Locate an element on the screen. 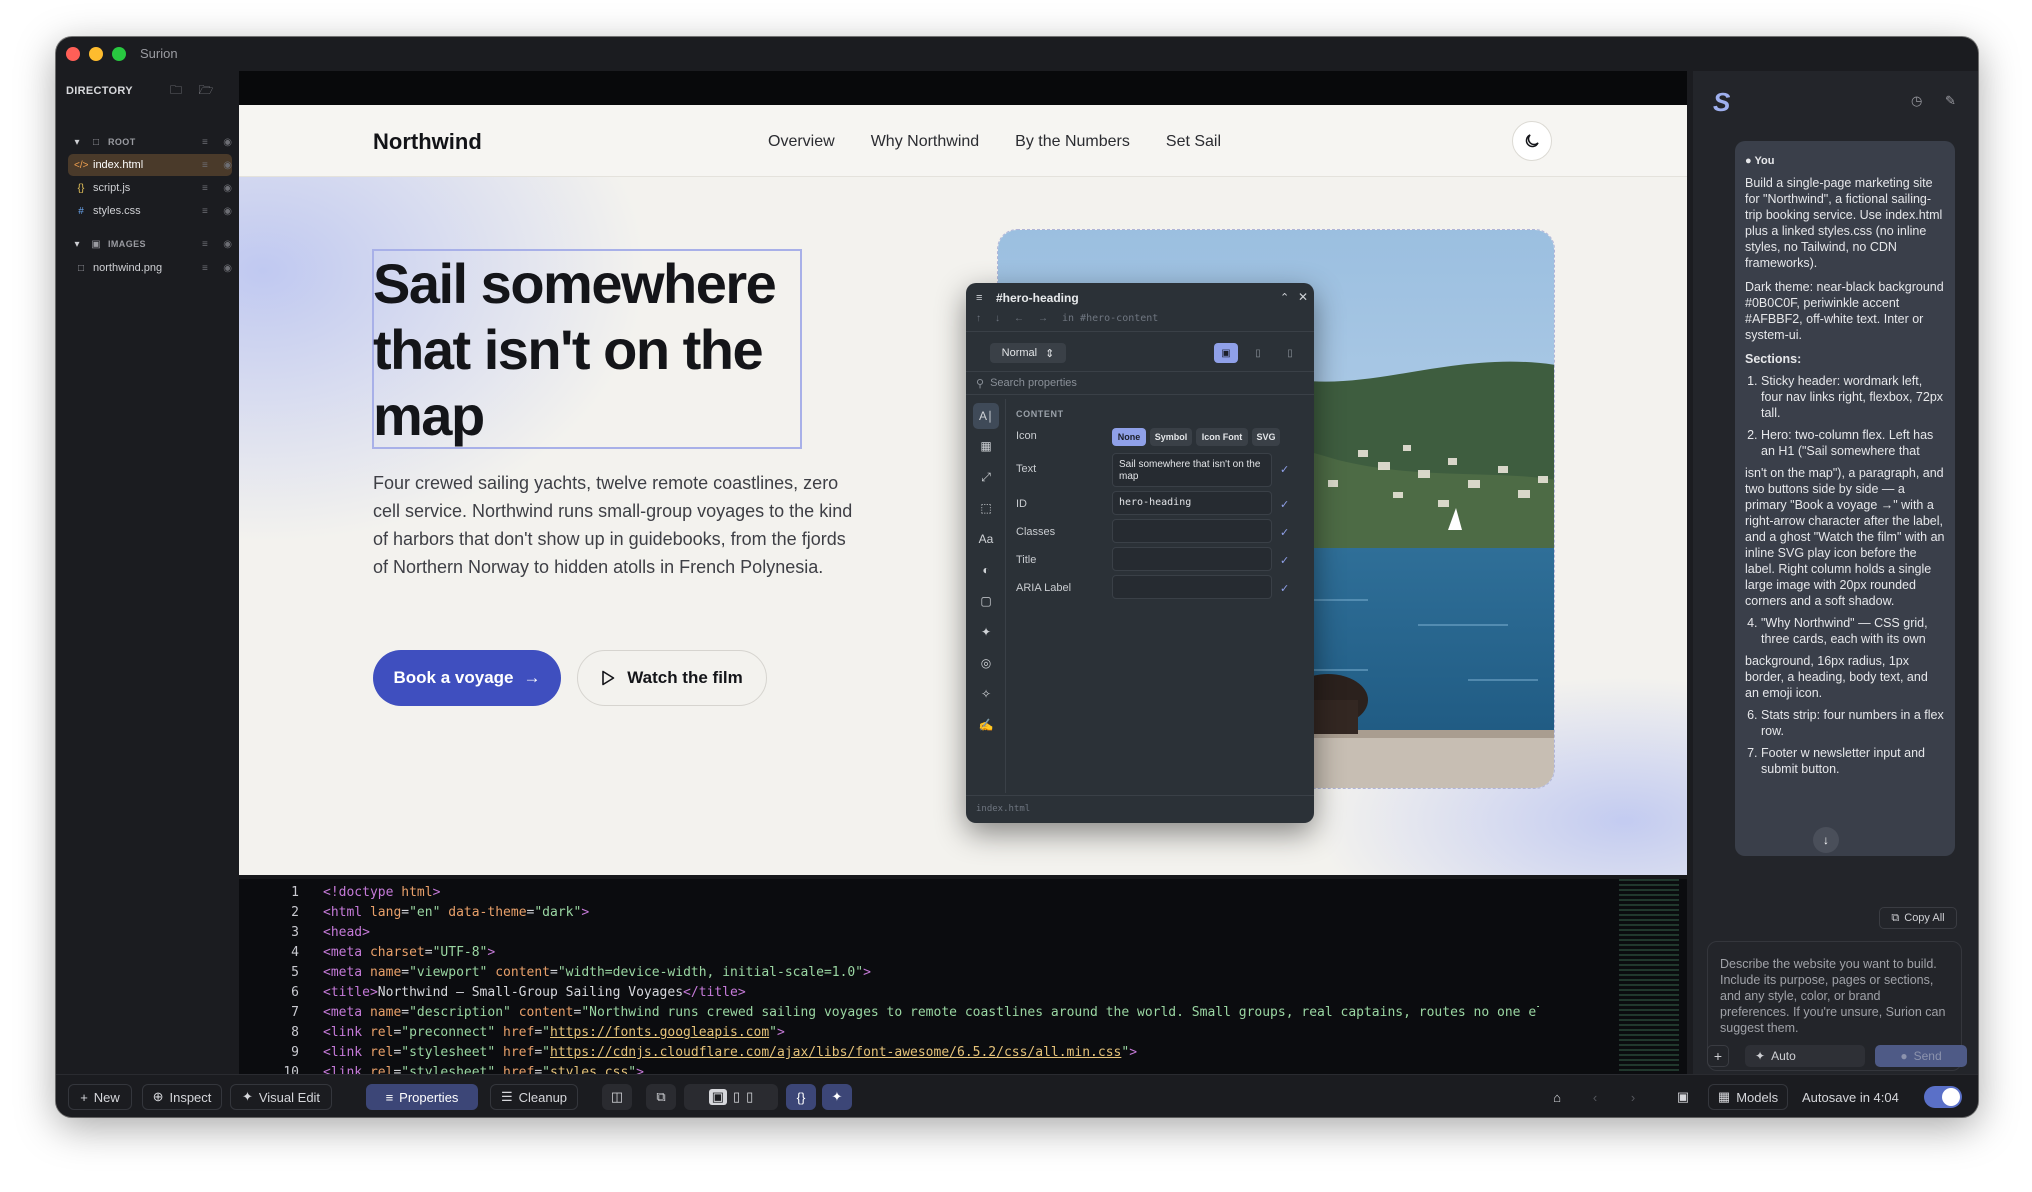 Image resolution: width=2032 pixels, height=1192 pixels. new-file-button: 🗁 is located at coordinates (206, 91).